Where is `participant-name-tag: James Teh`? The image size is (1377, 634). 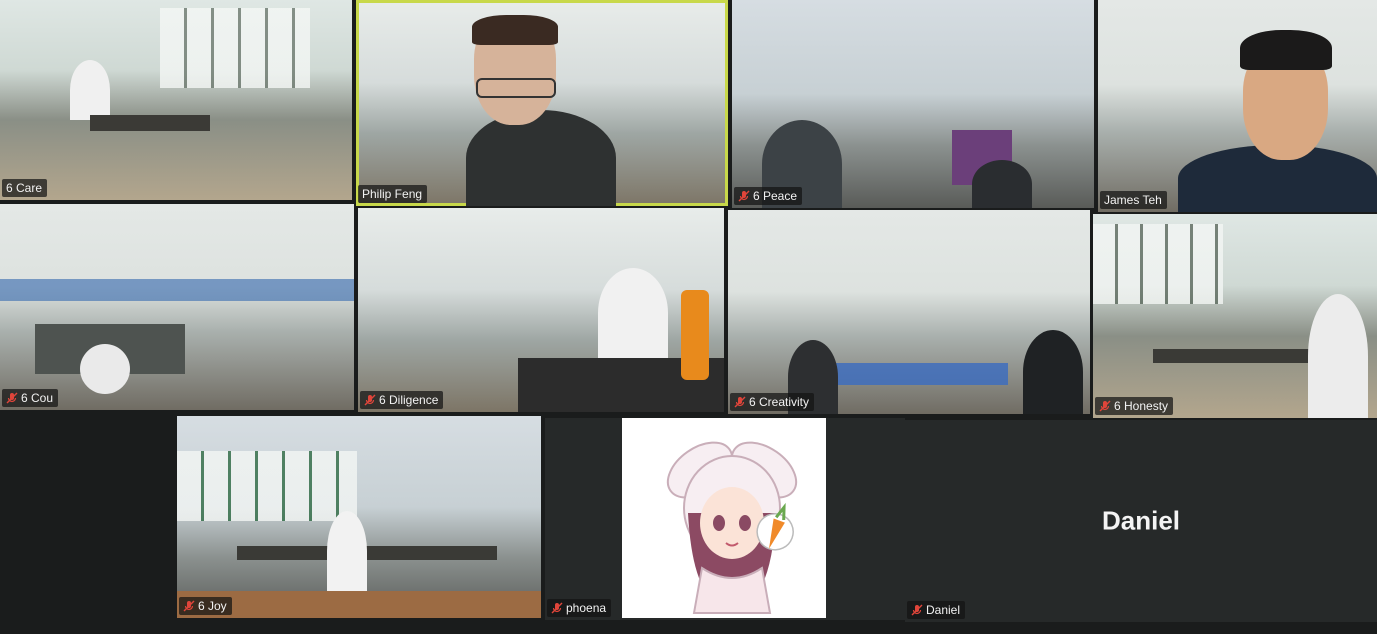 participant-name-tag: James Teh is located at coordinates (1133, 200).